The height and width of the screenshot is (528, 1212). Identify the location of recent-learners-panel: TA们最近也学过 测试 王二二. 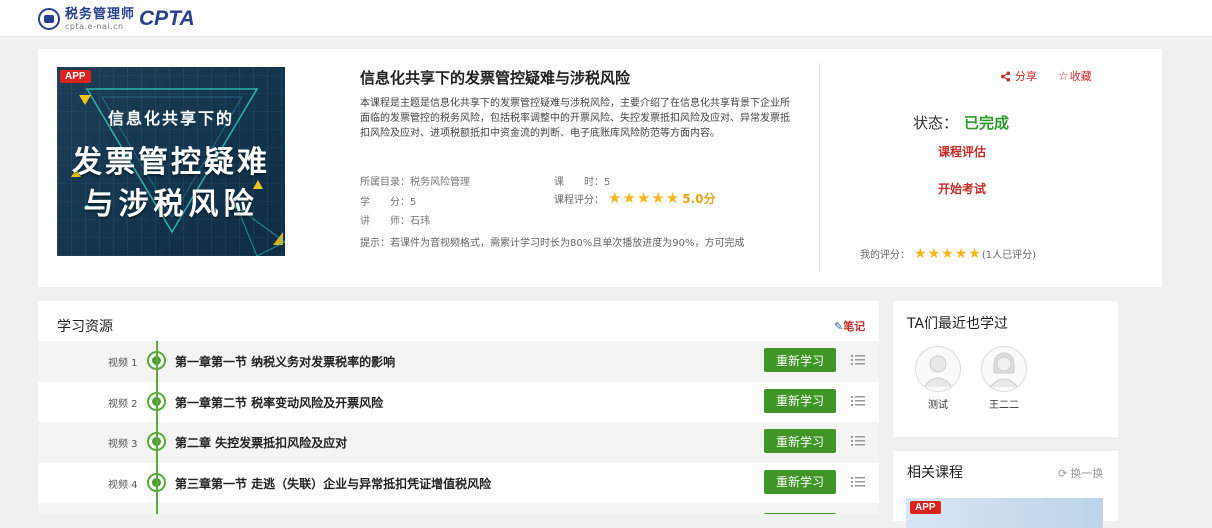
(1005, 369).